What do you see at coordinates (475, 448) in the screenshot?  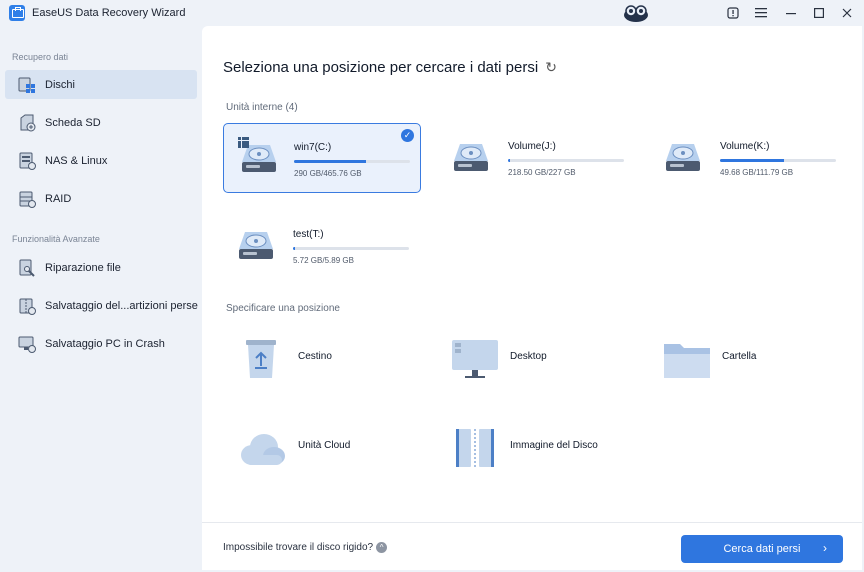 I see `disk-image-icon` at bounding box center [475, 448].